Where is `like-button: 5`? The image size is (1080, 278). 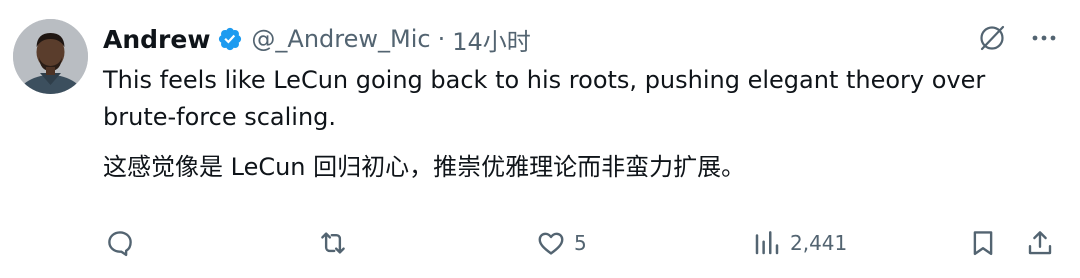
like-button: 5 is located at coordinates (561, 243).